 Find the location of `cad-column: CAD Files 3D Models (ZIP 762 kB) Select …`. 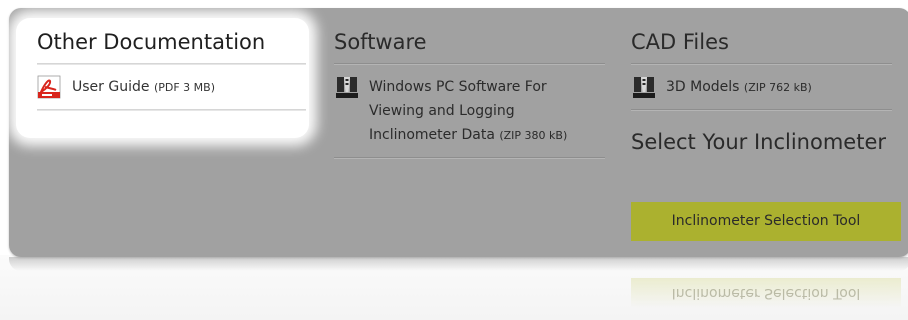

cad-column: CAD Files 3D Models (ZIP 762 kB) Select … is located at coordinates (761, 92).